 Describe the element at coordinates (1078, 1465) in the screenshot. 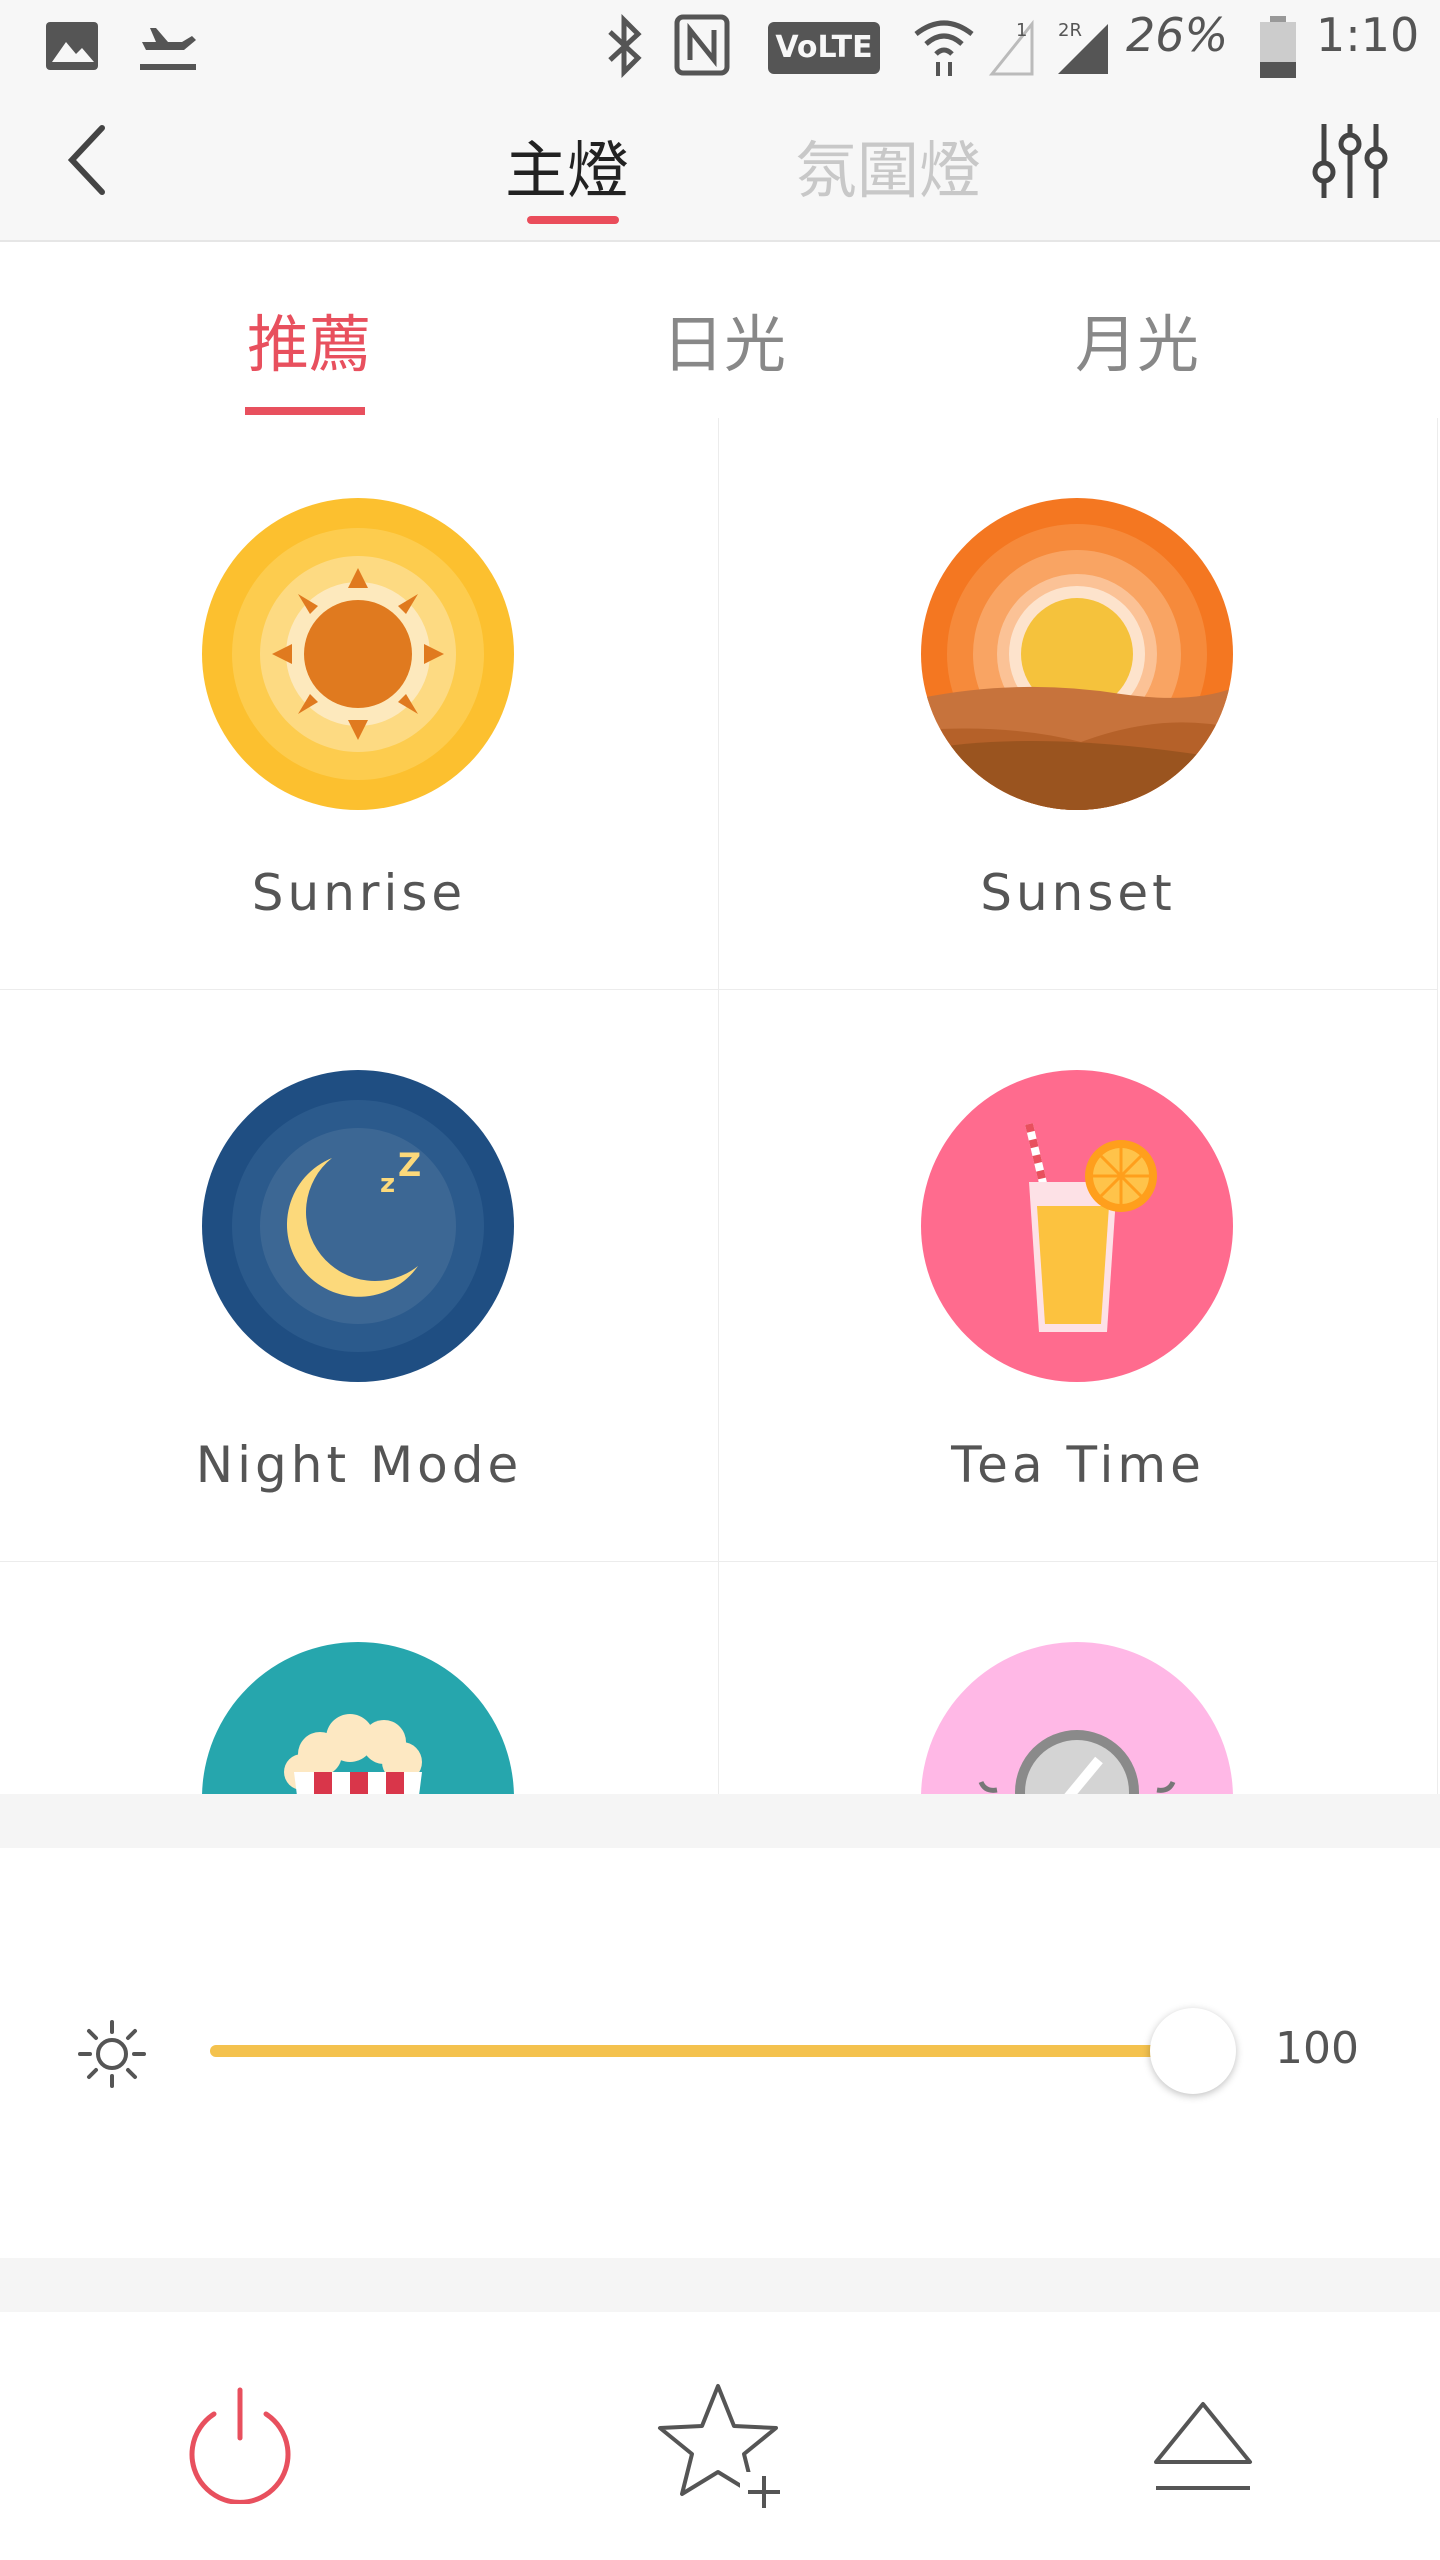

I see `scene-label: Tea Time` at that location.